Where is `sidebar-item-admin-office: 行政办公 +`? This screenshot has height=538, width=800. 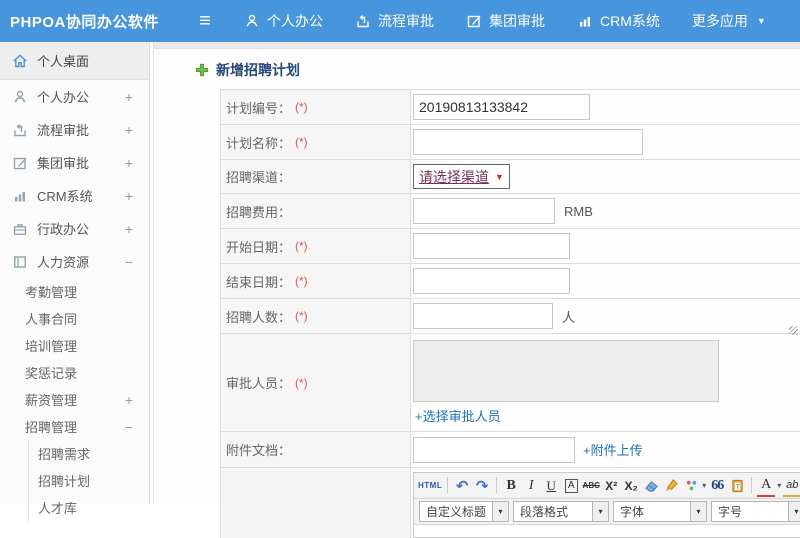
sidebar-item-admin-office: 行政办公 + is located at coordinates (74, 228).